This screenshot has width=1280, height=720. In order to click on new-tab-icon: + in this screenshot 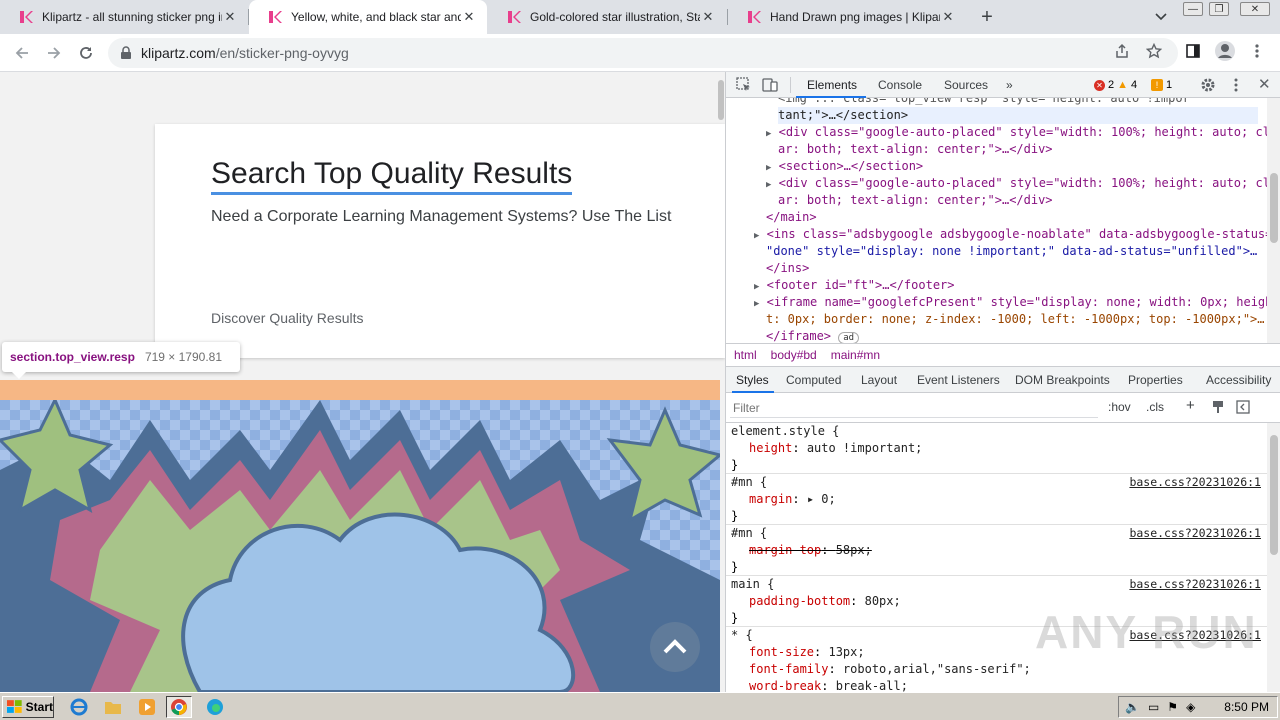, I will do `click(987, 17)`.